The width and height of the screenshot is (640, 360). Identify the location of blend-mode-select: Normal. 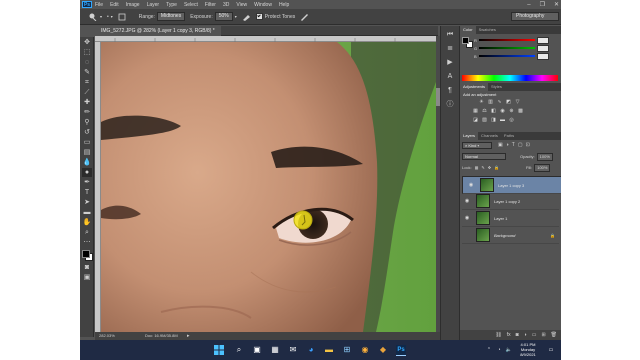
(484, 156).